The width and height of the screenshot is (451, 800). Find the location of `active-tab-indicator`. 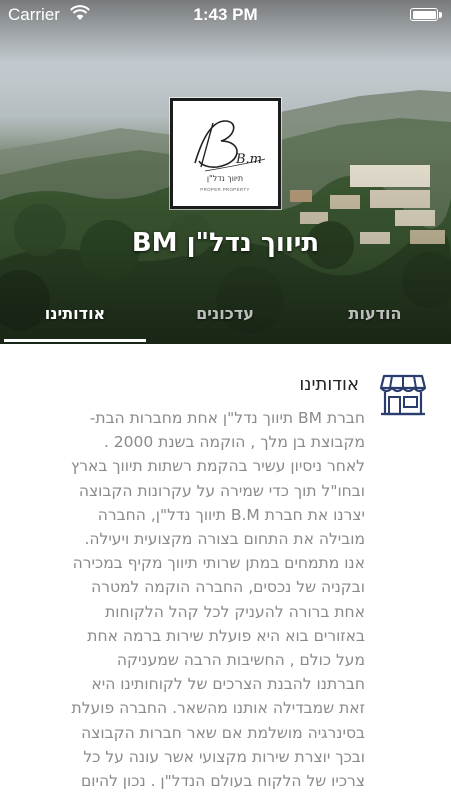

active-tab-indicator is located at coordinates (75, 340).